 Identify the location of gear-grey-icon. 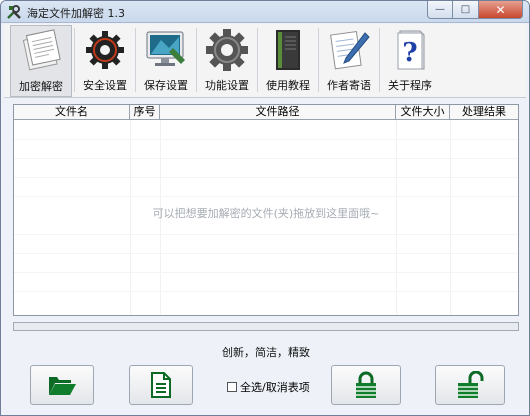
(227, 50).